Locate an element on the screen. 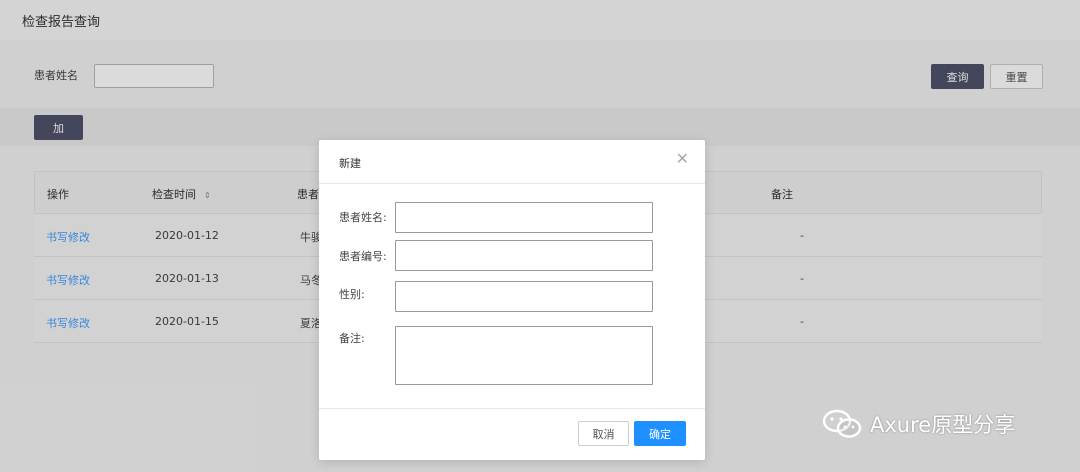  cancel-button: 取消 is located at coordinates (603, 433).